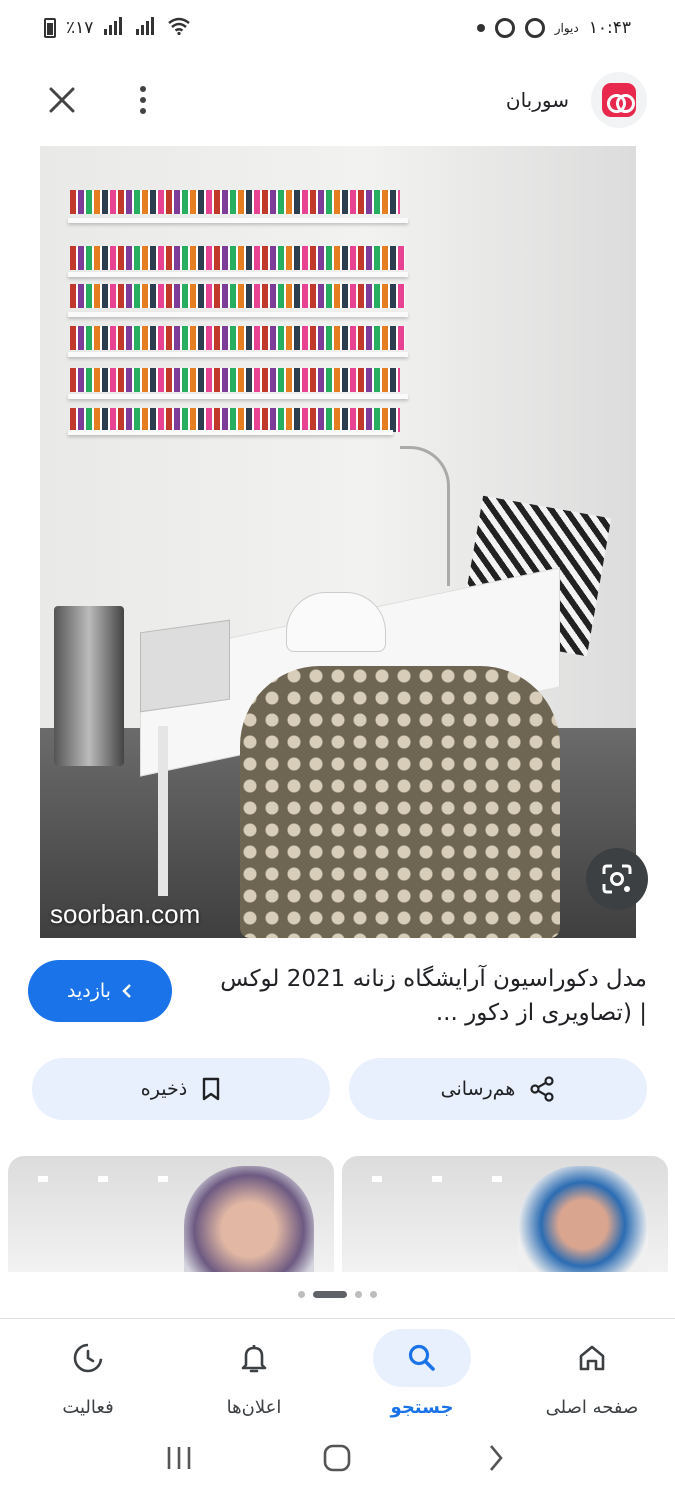  I want to click on home-system-icon, so click(337, 1458).